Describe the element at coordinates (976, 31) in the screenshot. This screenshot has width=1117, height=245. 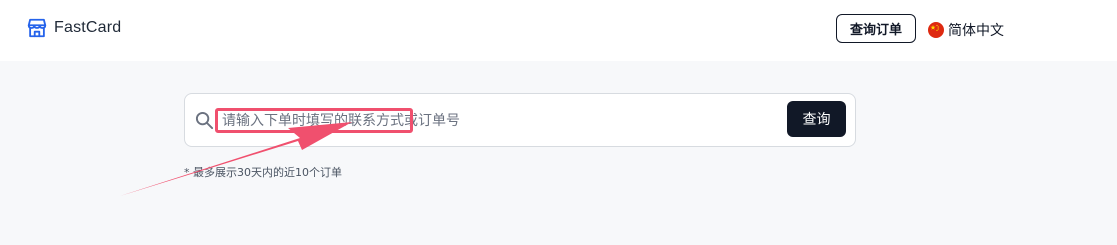
I see `language-label: 简体中文` at that location.